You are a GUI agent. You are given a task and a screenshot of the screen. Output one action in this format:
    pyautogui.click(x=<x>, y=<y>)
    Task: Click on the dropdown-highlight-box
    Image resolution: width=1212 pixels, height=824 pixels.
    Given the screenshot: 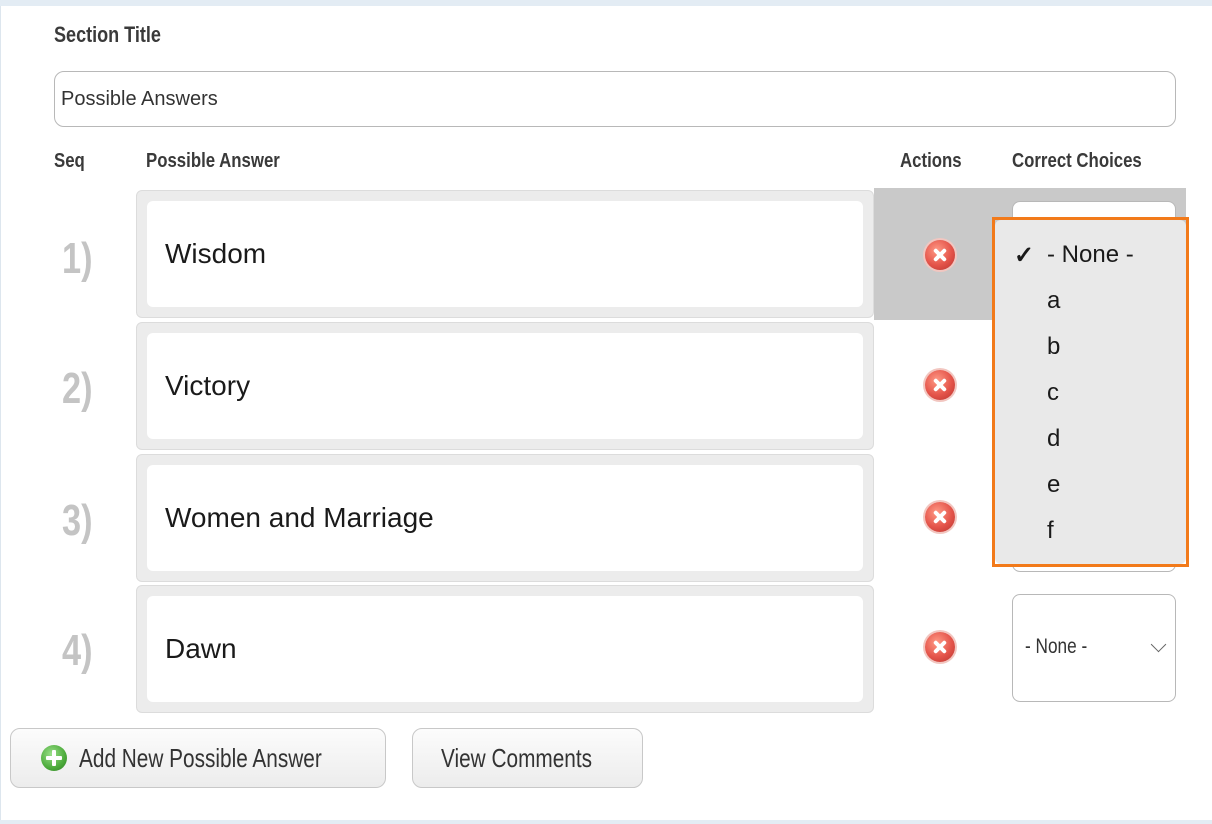 What is the action you would take?
    pyautogui.click(x=1090, y=392)
    